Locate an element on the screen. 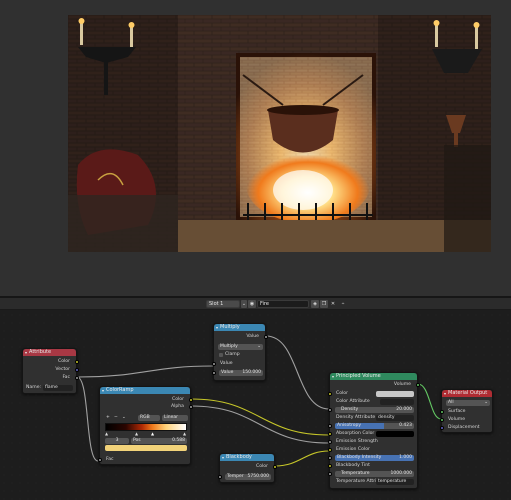 This screenshot has width=511, height=500. temperature-field: Temper 5750.000 is located at coordinates (248, 476).